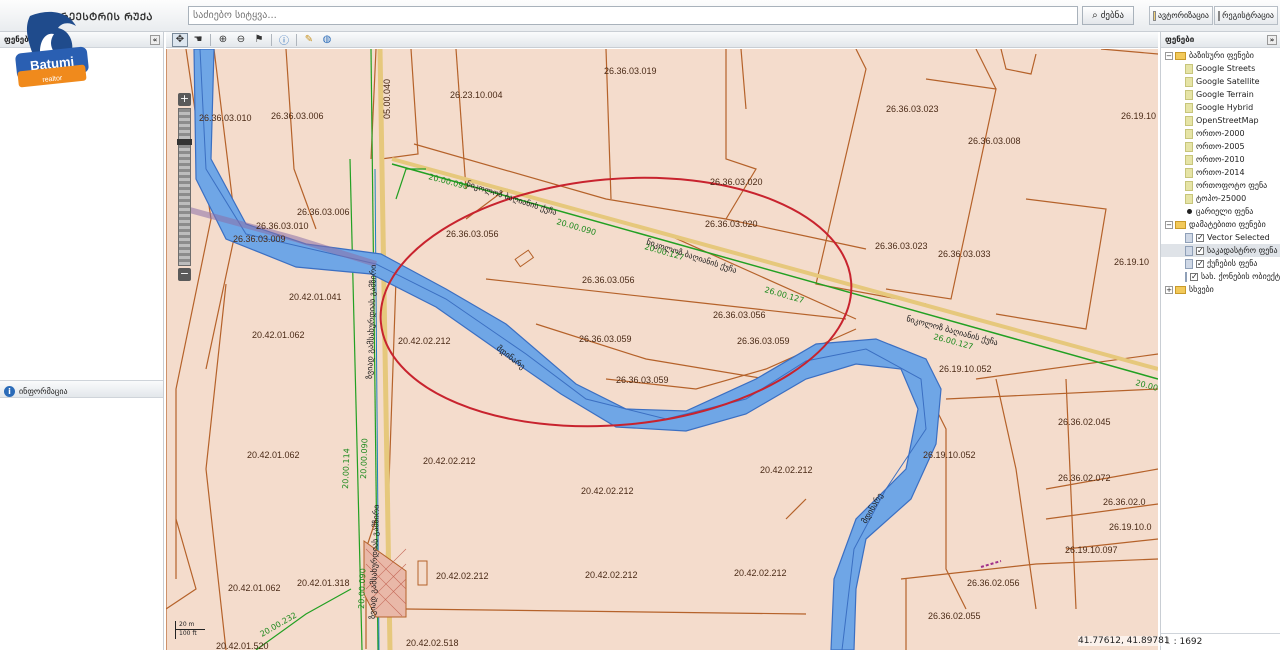 This screenshot has height=650, width=1280. What do you see at coordinates (1272, 40) in the screenshot?
I see `collapse-right-icon: »` at bounding box center [1272, 40].